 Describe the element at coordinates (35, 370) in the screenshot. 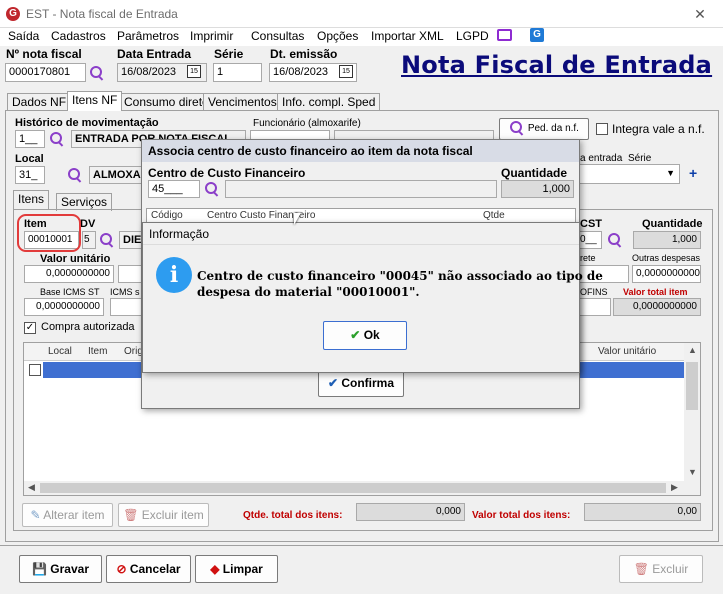

I see `row-checkbox` at that location.